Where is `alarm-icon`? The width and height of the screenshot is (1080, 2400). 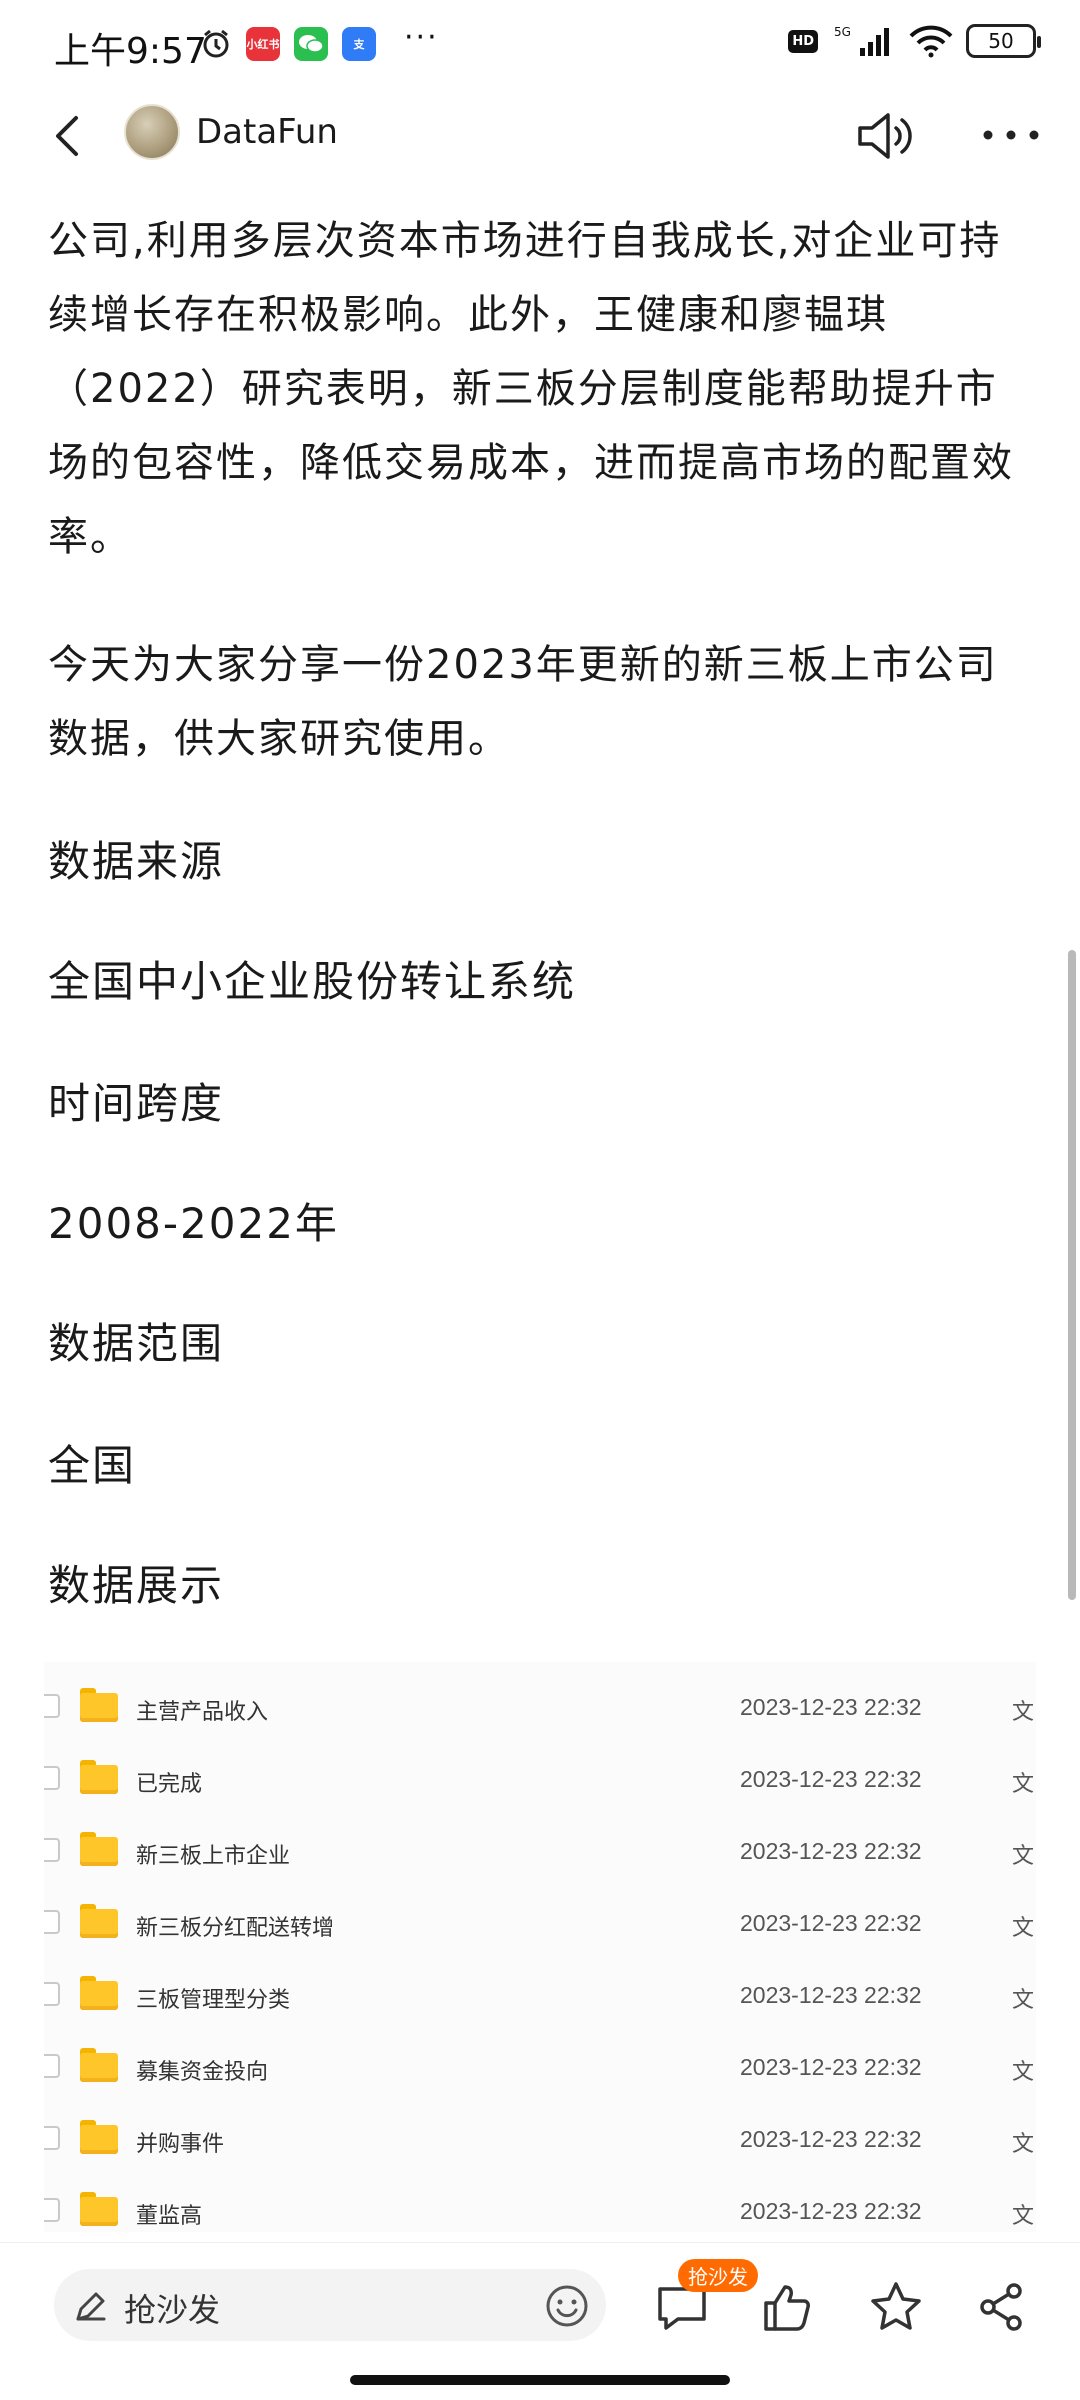 alarm-icon is located at coordinates (216, 43).